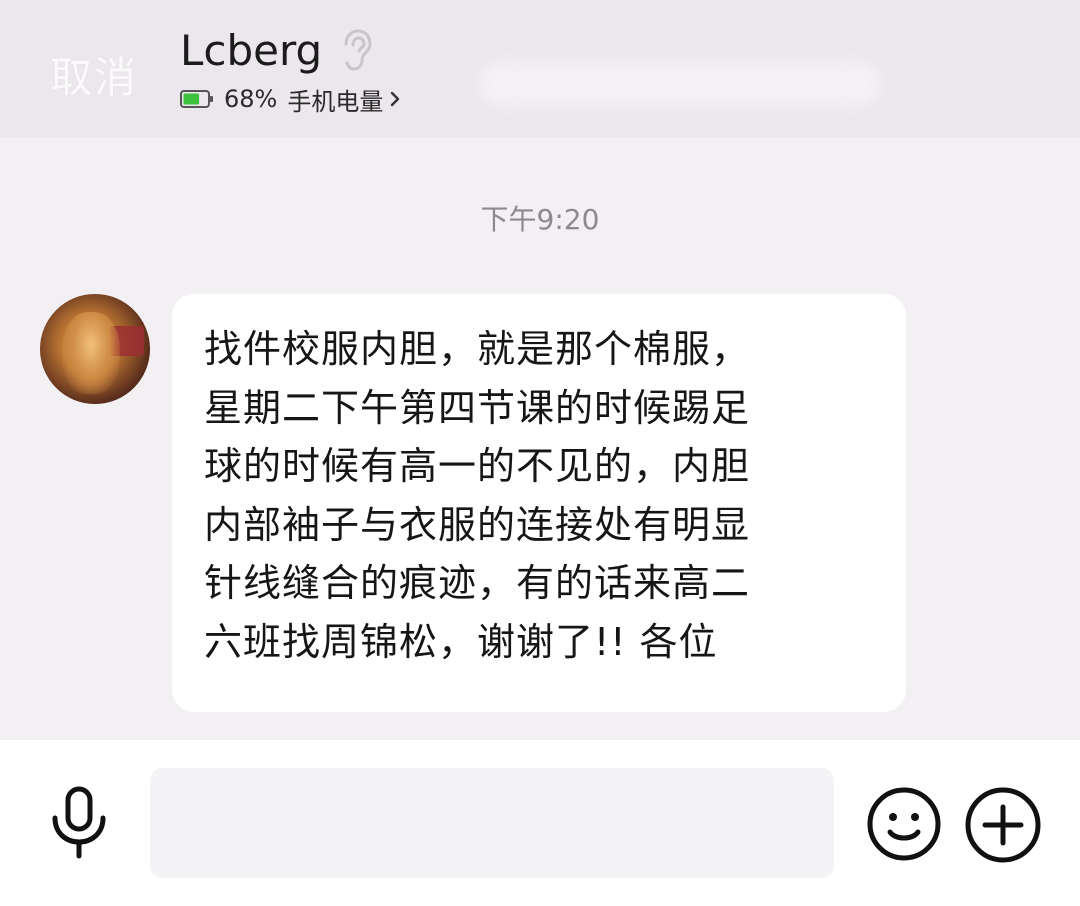 The image size is (1080, 906). Describe the element at coordinates (540, 219) in the screenshot. I see `message-timestamp: 下午9:20` at that location.